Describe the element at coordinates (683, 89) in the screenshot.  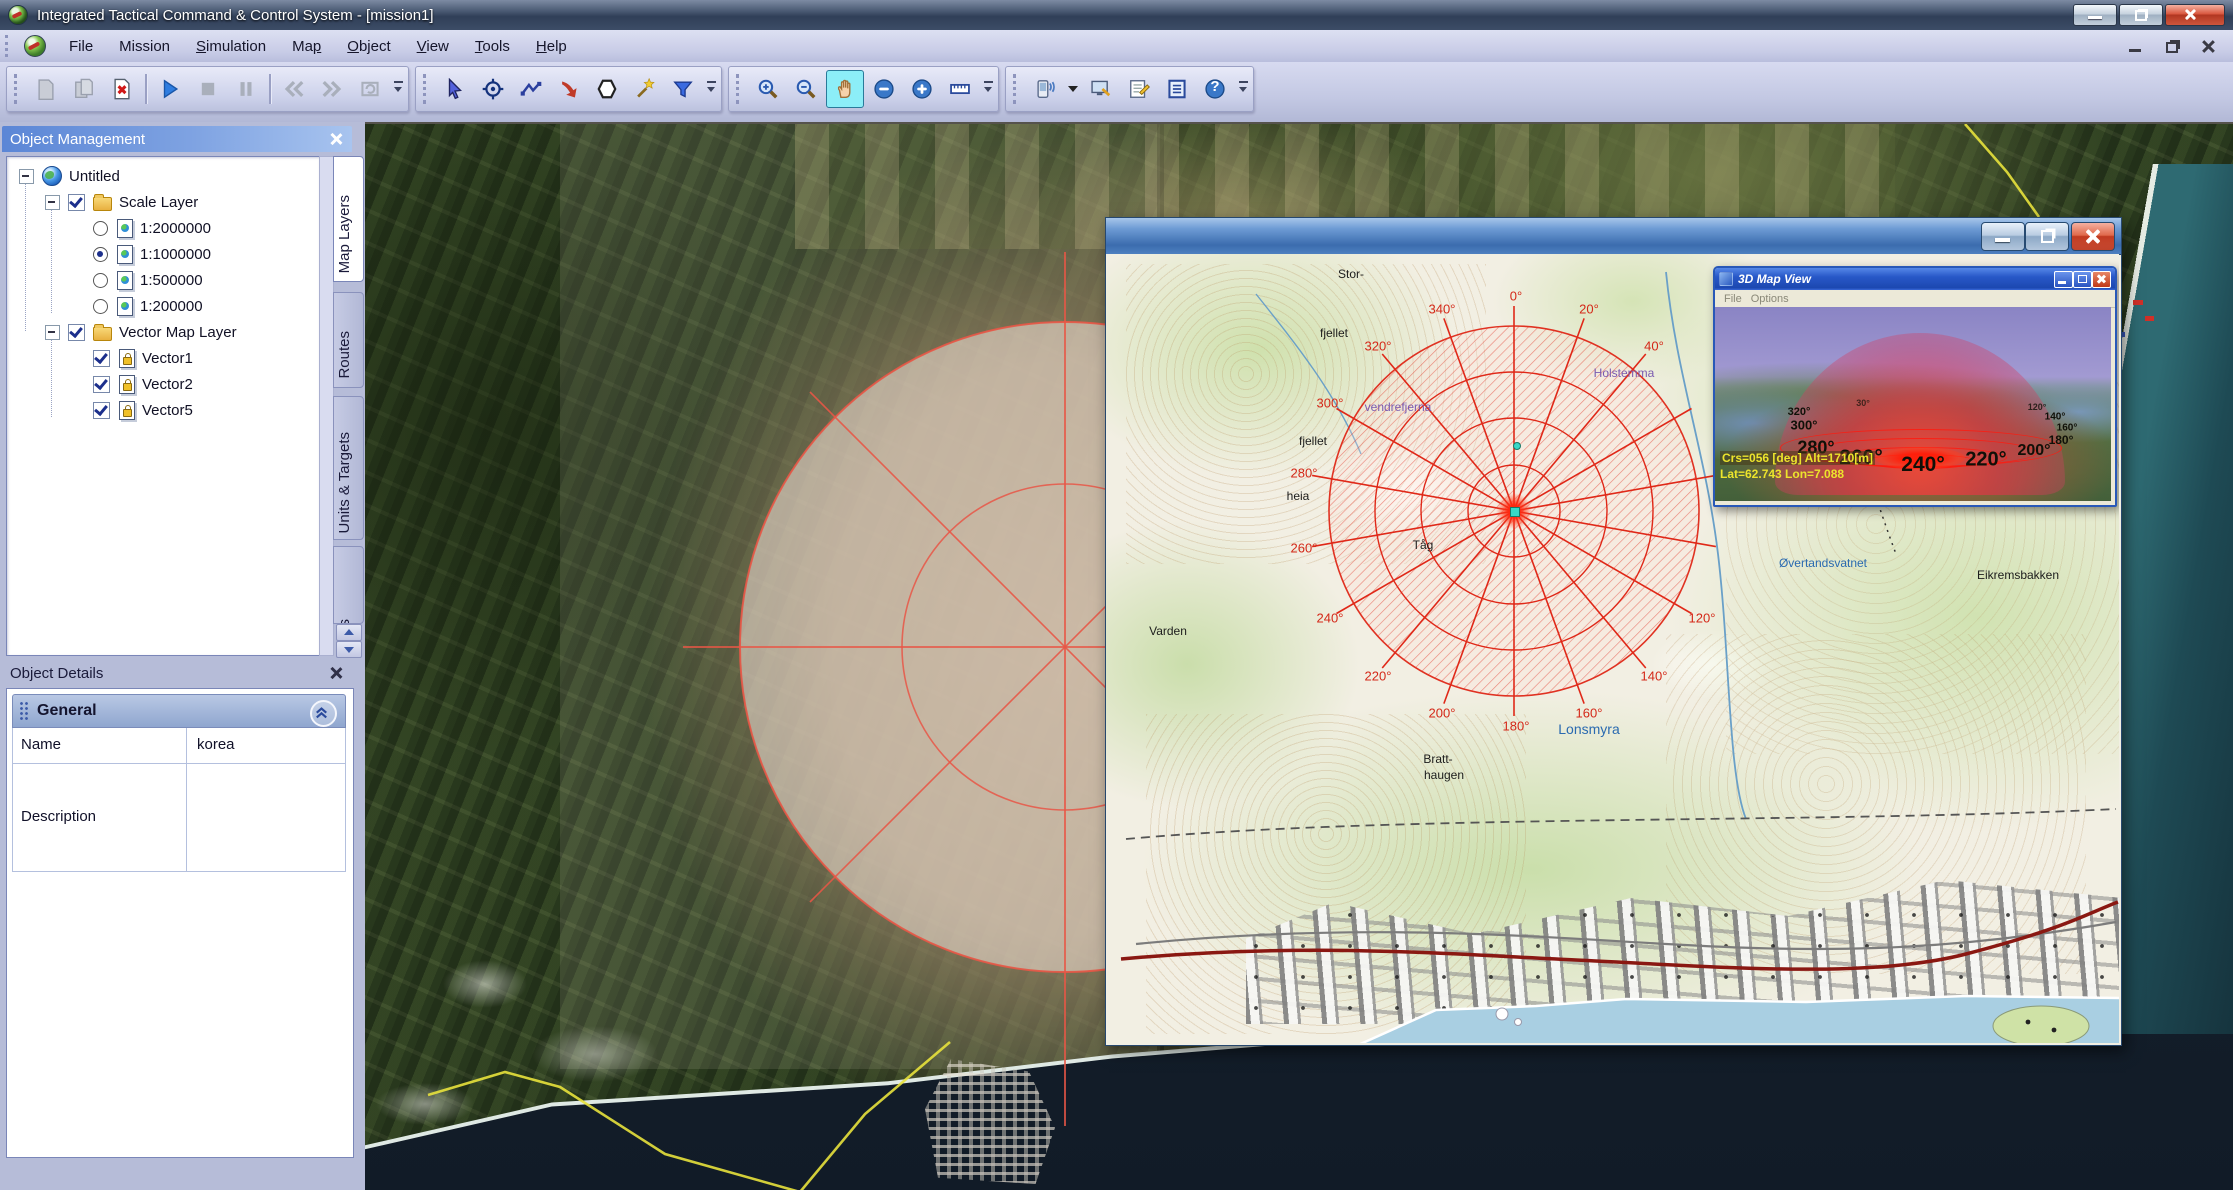
I see `filter-button` at that location.